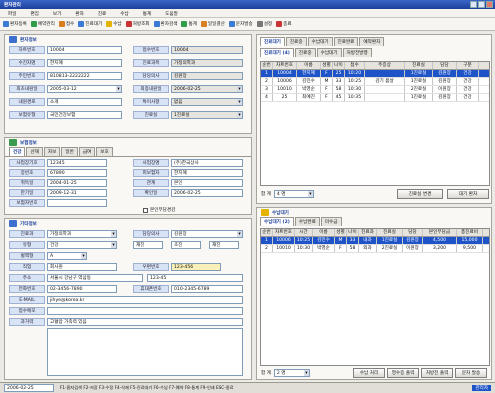  Describe the element at coordinates (307, 221) in the screenshot. I see `payment-tab: 수납완료` at that location.